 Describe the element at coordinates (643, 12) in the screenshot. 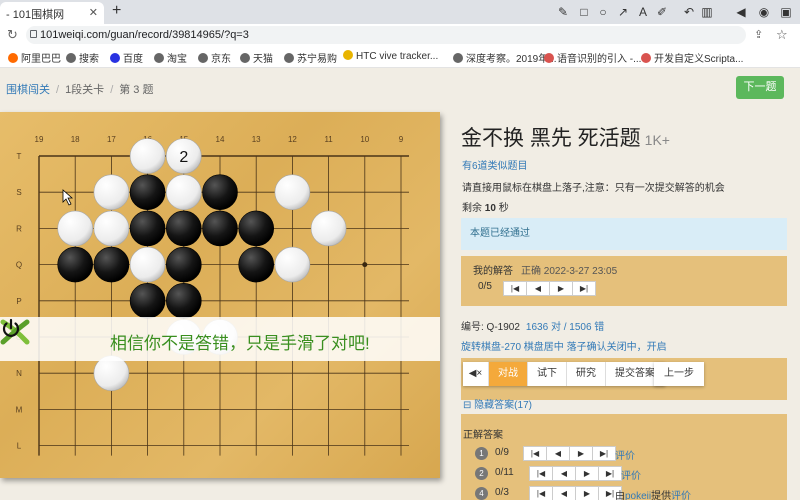

I see `text-icon: A` at that location.